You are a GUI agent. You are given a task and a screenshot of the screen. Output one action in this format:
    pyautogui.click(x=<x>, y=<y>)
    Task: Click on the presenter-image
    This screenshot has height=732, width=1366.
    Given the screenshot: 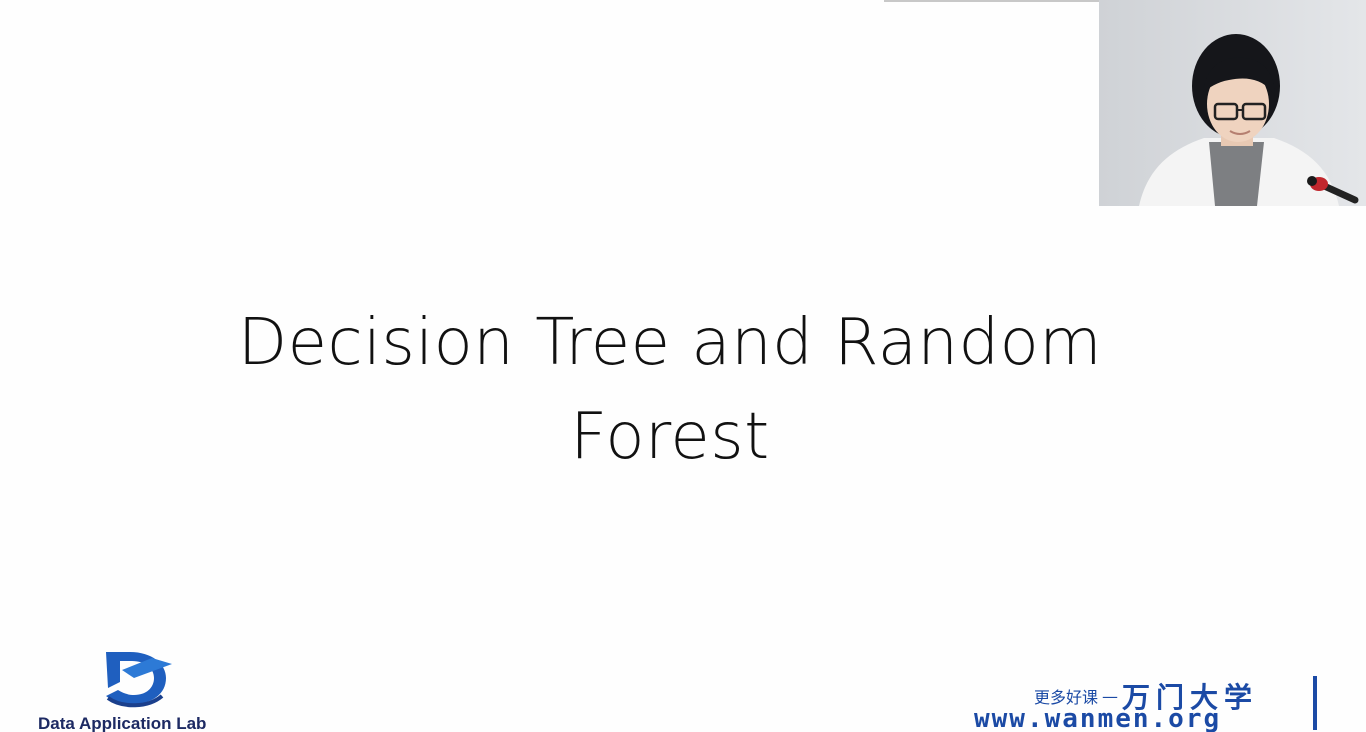 What is the action you would take?
    pyautogui.click(x=1232, y=103)
    